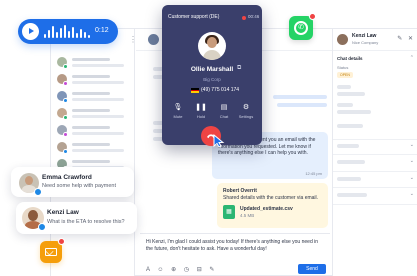 Image resolution: width=417 pixels, height=276 pixels. I want to click on contact-company: Nice Company, so click(365, 42).